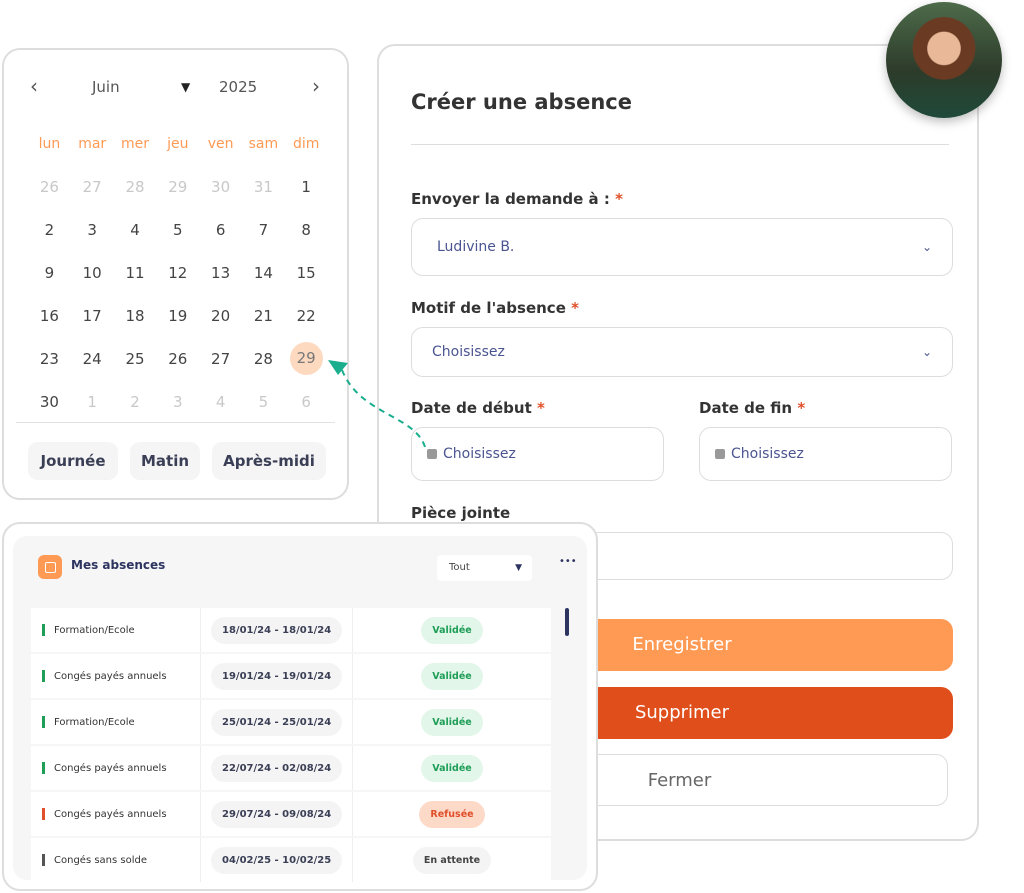 The width and height of the screenshot is (1024, 893). Describe the element at coordinates (220, 316) in the screenshot. I see `day-cell: 20` at that location.